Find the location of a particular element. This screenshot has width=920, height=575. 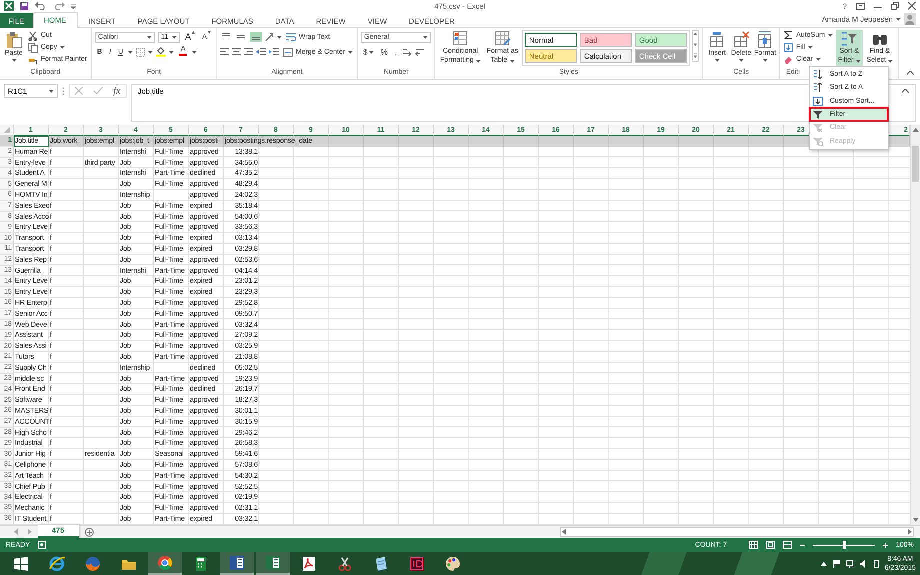

percent-button: % is located at coordinates (384, 52).